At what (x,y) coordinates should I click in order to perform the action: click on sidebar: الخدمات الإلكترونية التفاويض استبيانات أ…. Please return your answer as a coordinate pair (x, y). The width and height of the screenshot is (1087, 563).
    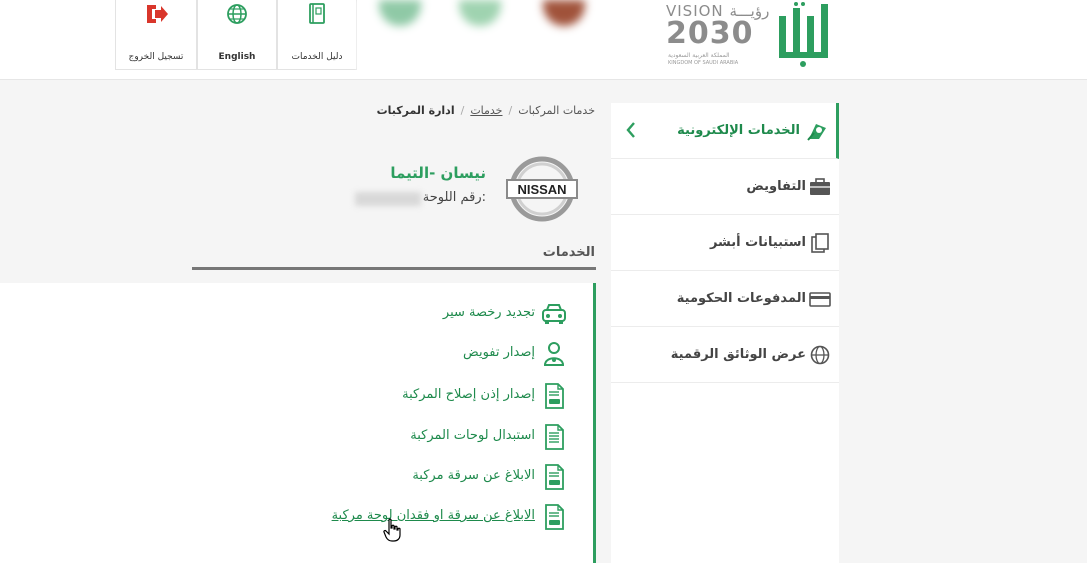
    Looking at the image, I should click on (725, 243).